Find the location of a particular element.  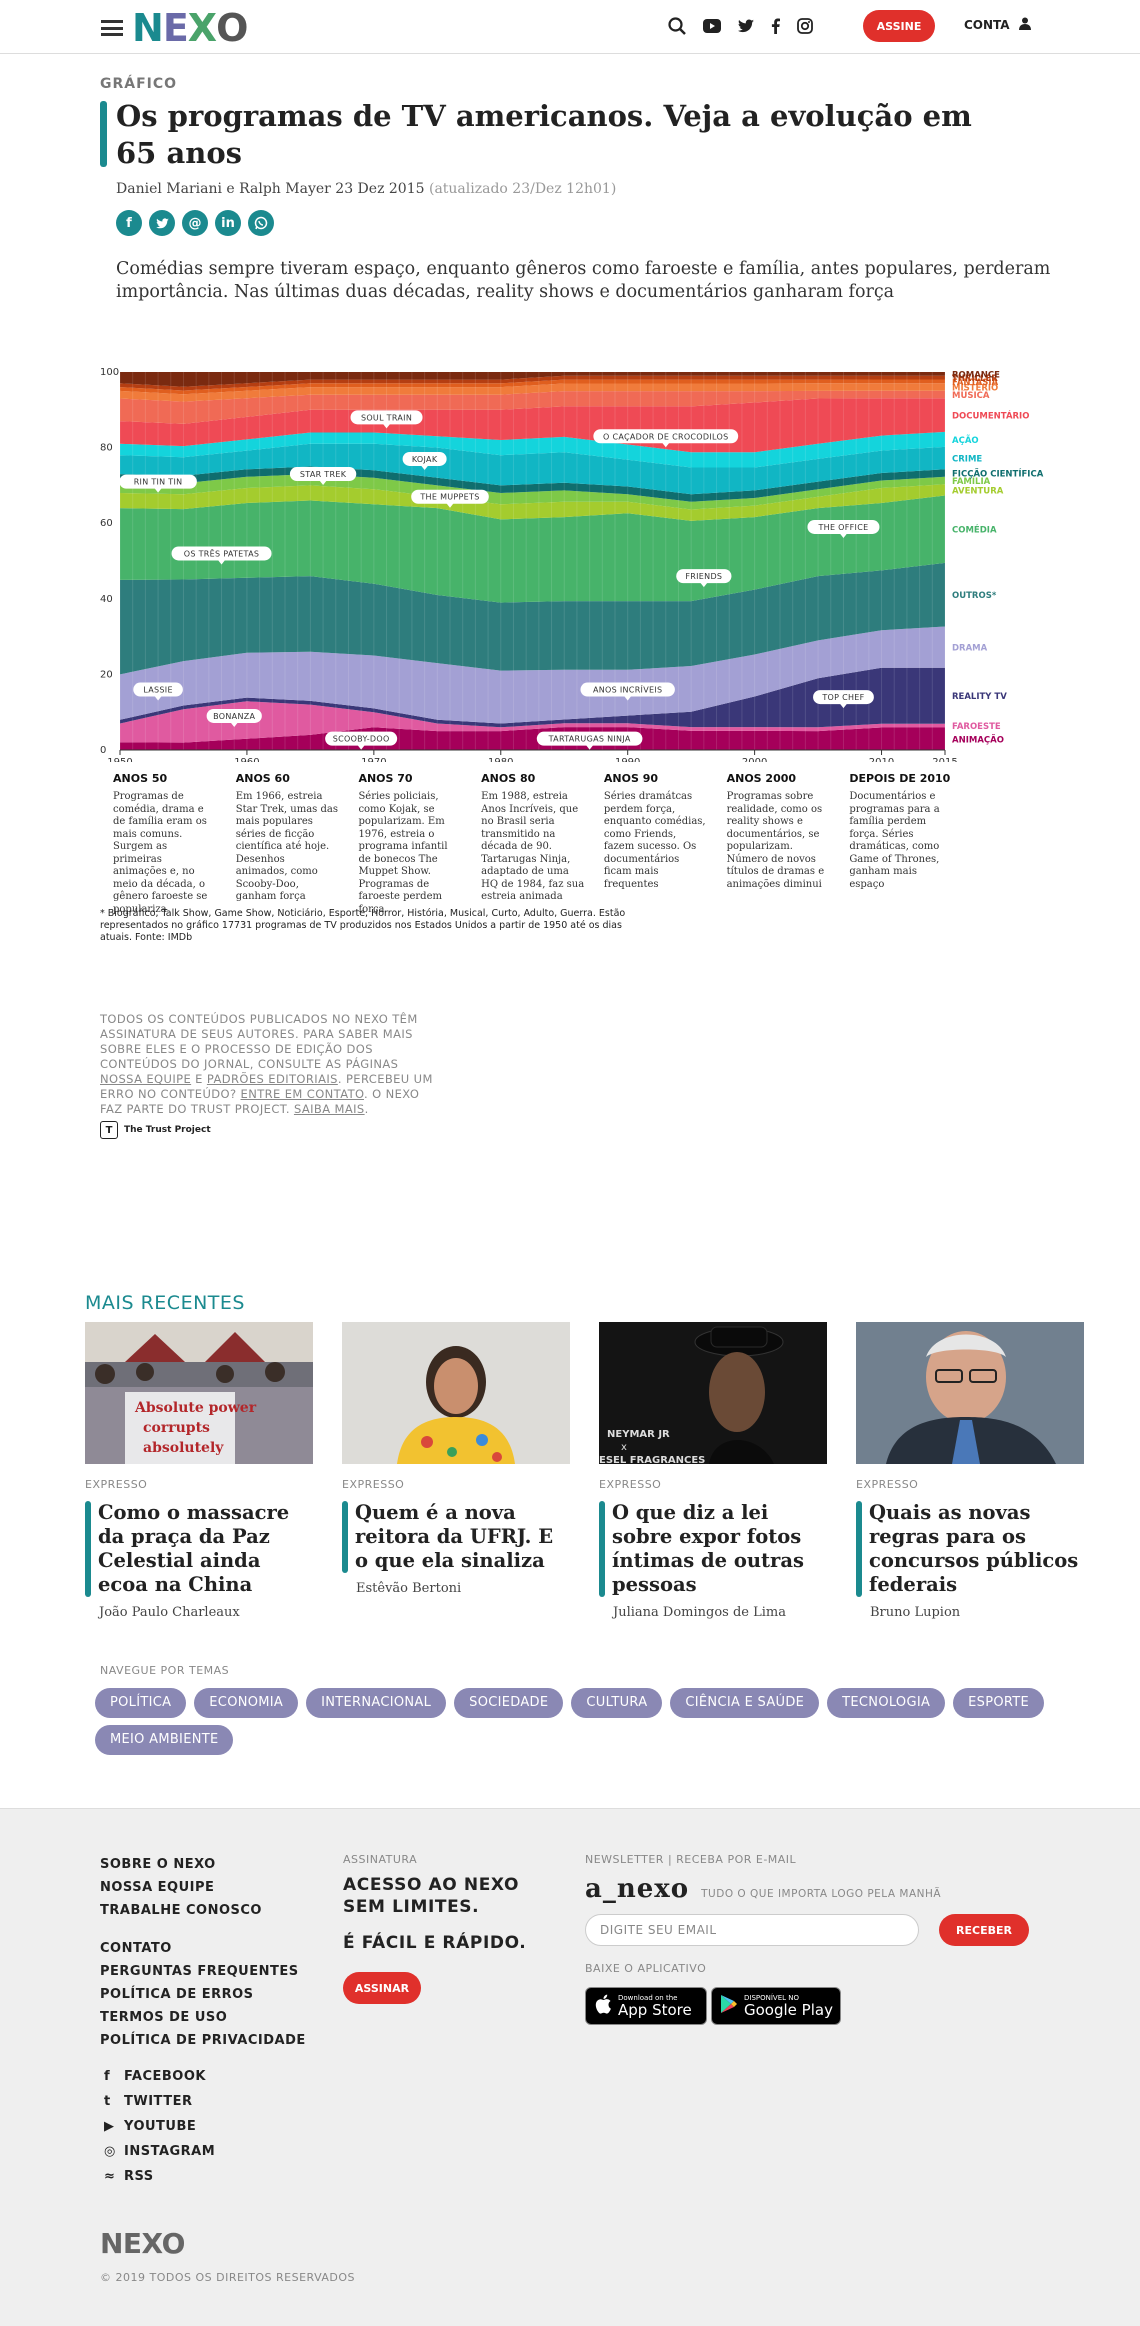

footer-link: TERMOS DE USO is located at coordinates (203, 2017).